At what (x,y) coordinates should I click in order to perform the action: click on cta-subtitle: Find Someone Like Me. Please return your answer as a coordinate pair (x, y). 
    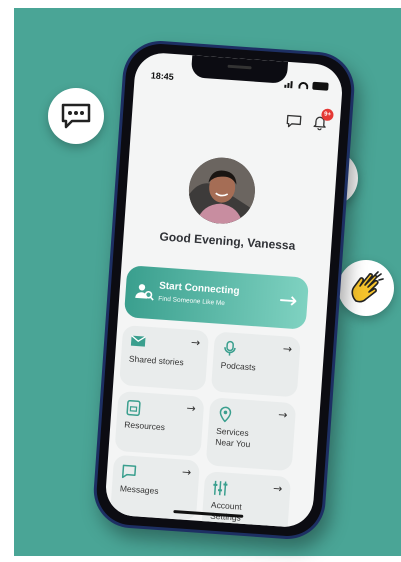
    Looking at the image, I should click on (191, 301).